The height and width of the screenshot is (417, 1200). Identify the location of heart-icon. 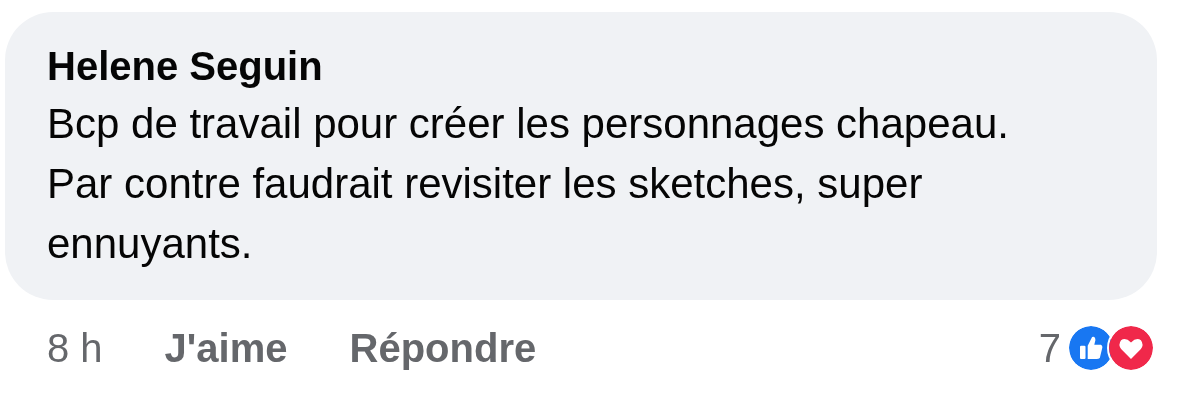
(1131, 348).